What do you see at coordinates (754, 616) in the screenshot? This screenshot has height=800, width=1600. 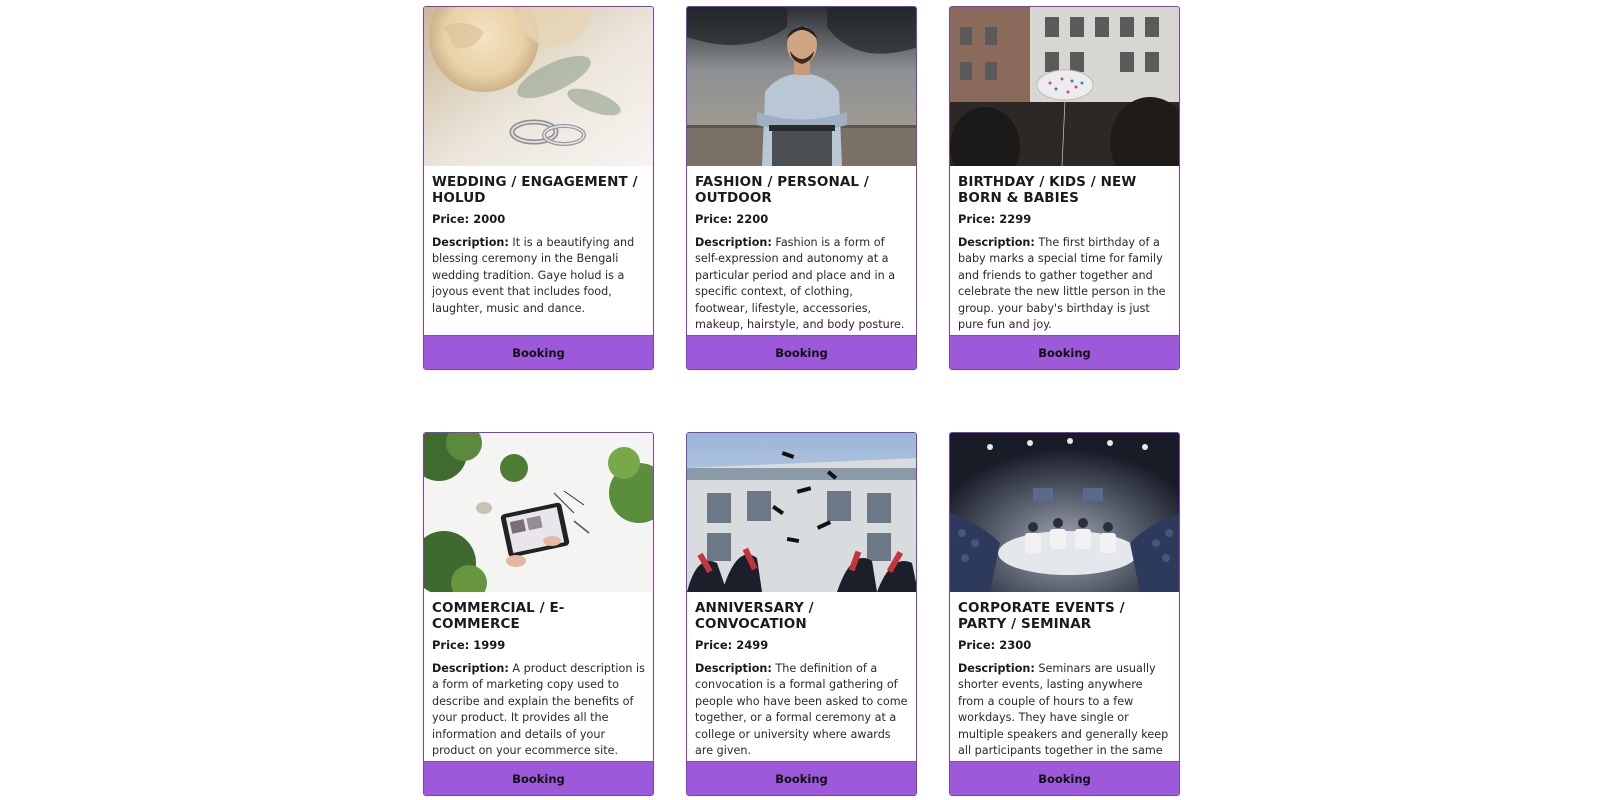 I see `card-title: ANNIVERSARY / CONVOCATION` at bounding box center [754, 616].